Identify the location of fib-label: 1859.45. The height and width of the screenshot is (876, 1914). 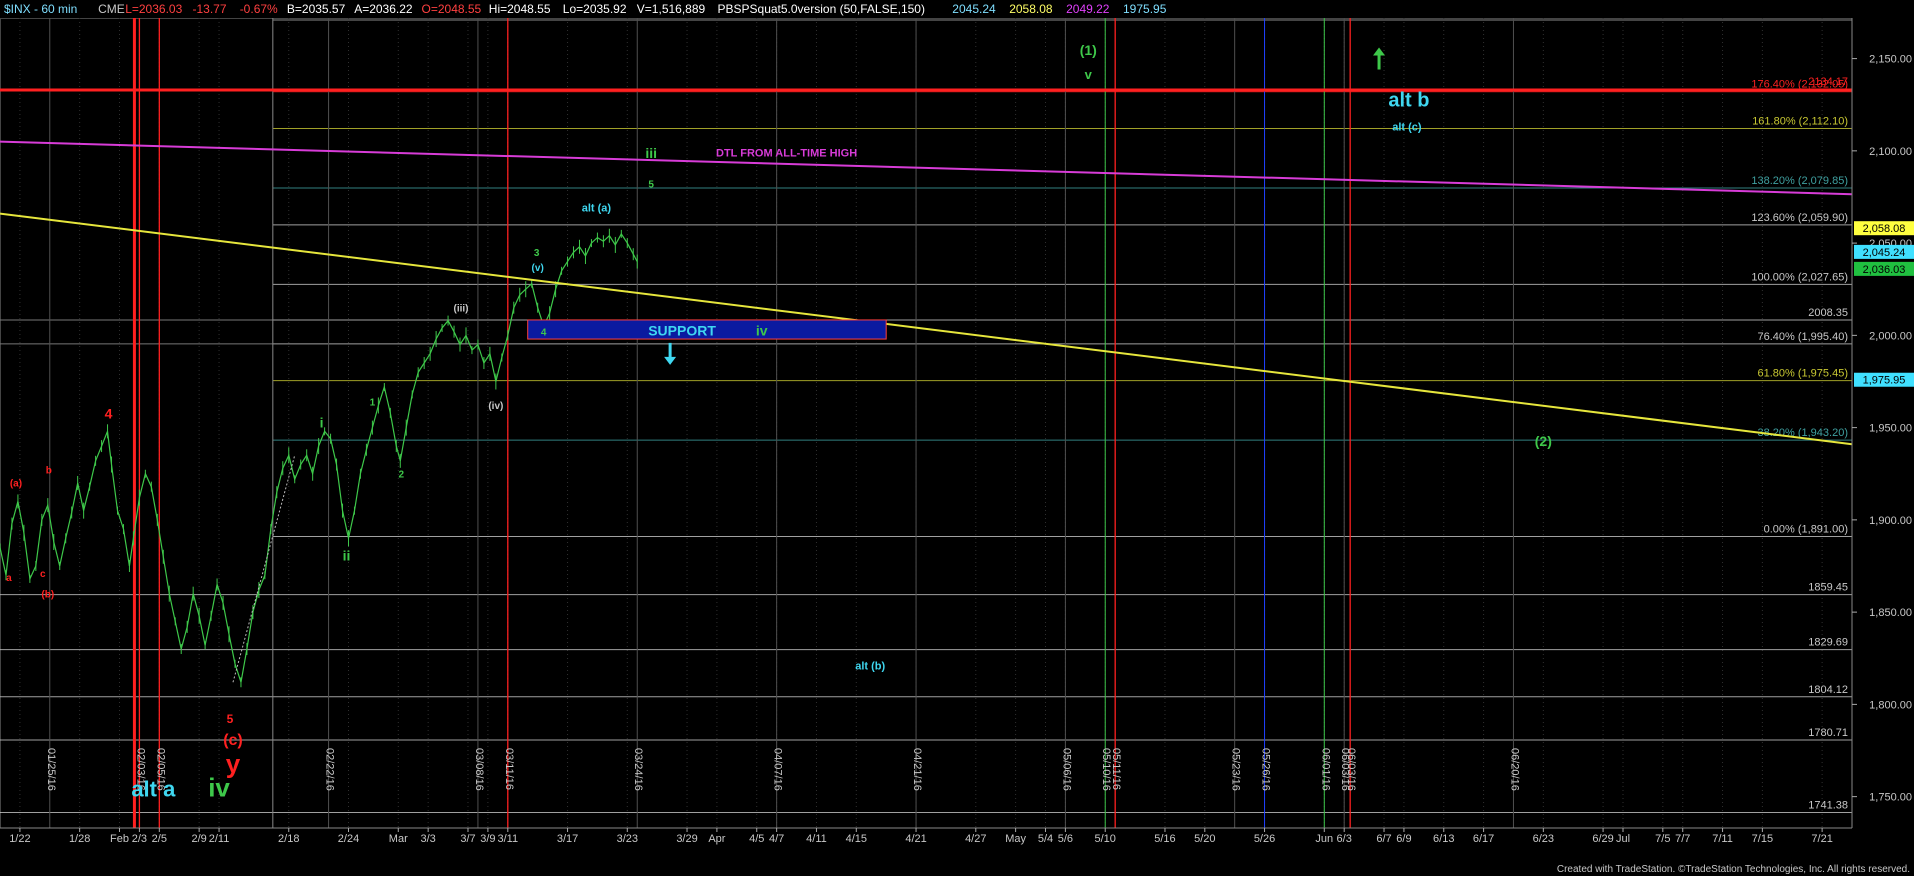
(1828, 588).